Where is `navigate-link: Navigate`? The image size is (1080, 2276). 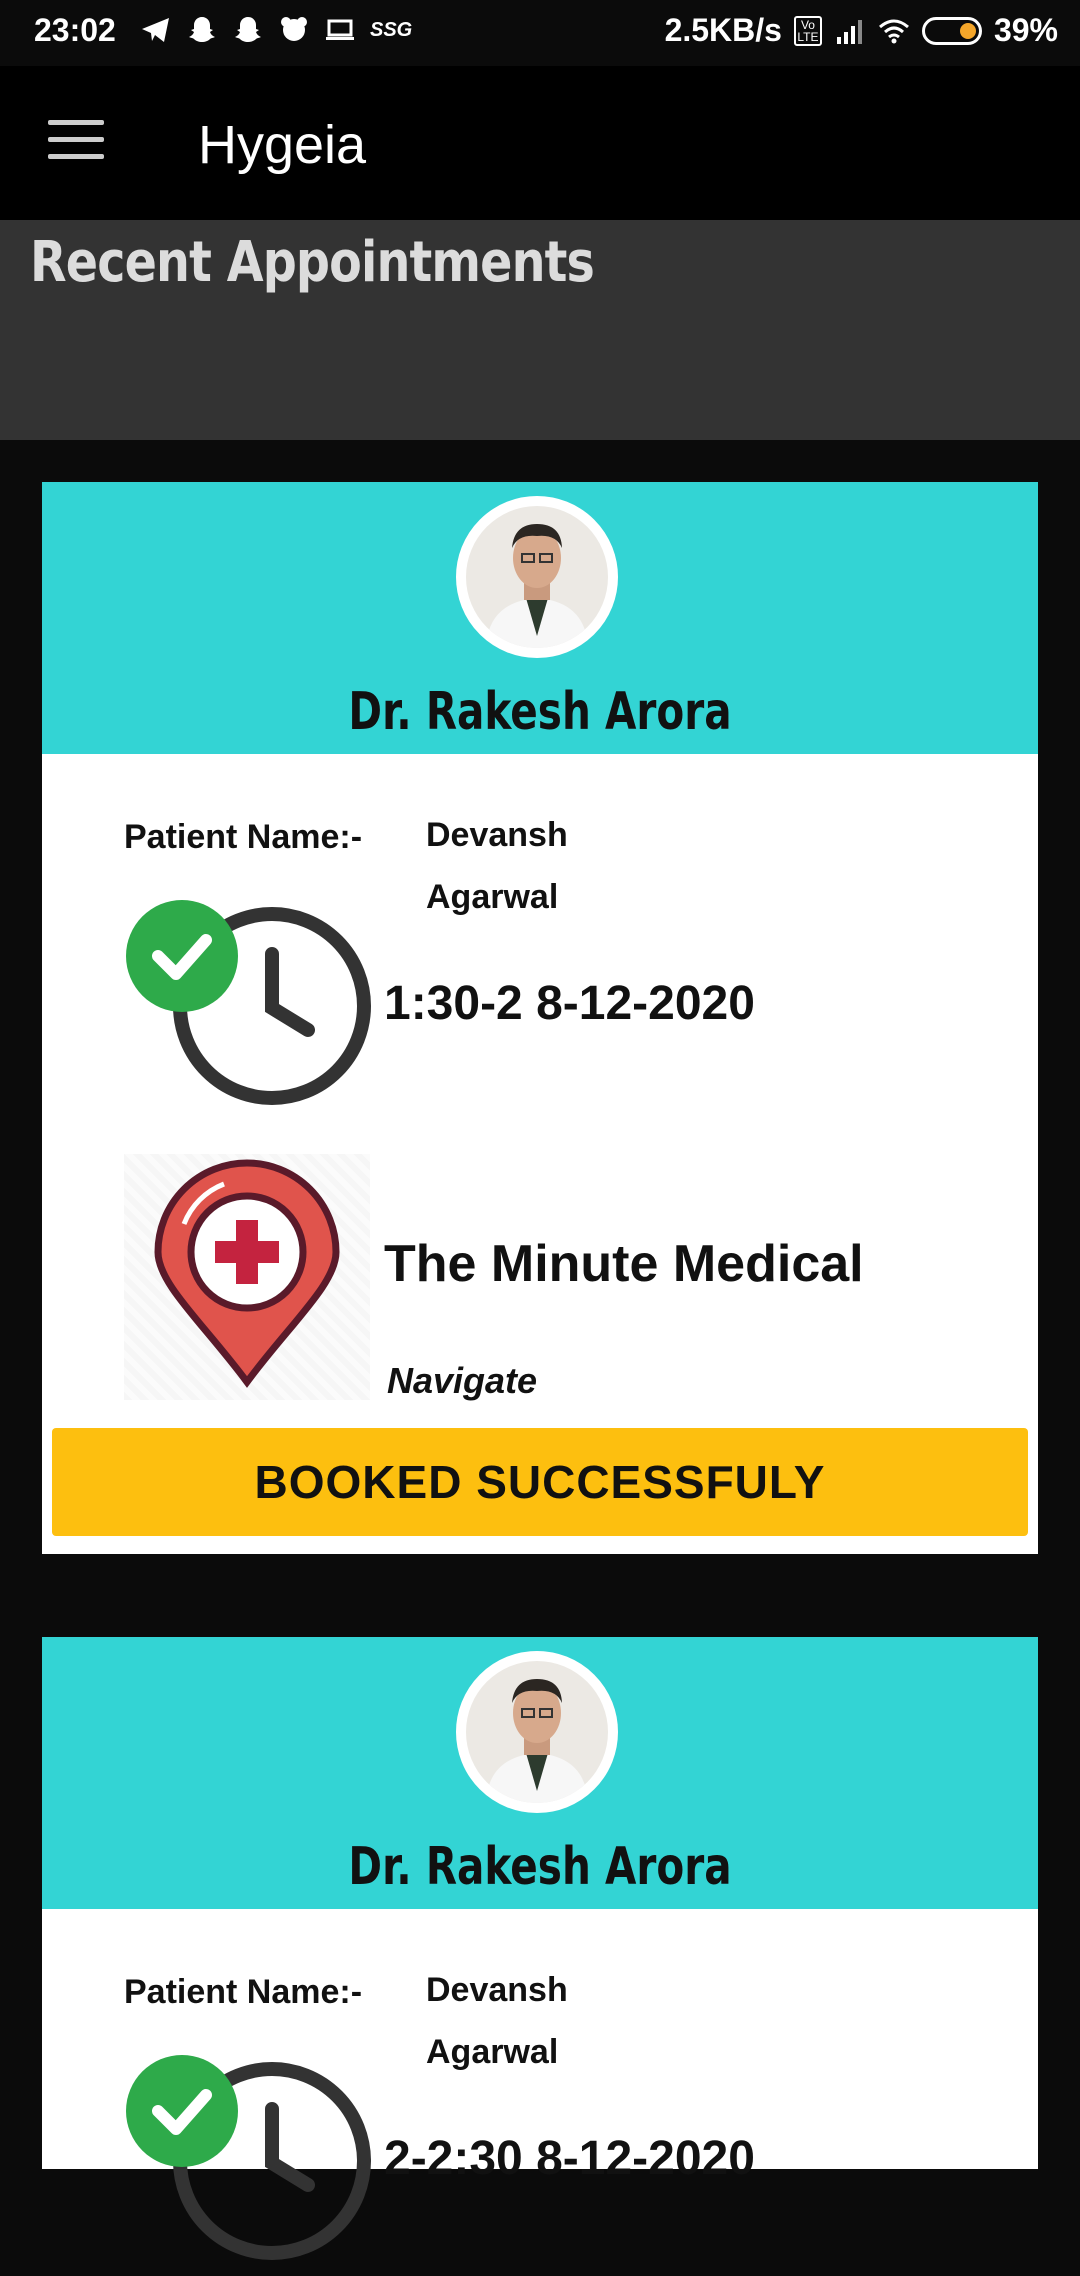 navigate-link: Navigate is located at coordinates (462, 1381).